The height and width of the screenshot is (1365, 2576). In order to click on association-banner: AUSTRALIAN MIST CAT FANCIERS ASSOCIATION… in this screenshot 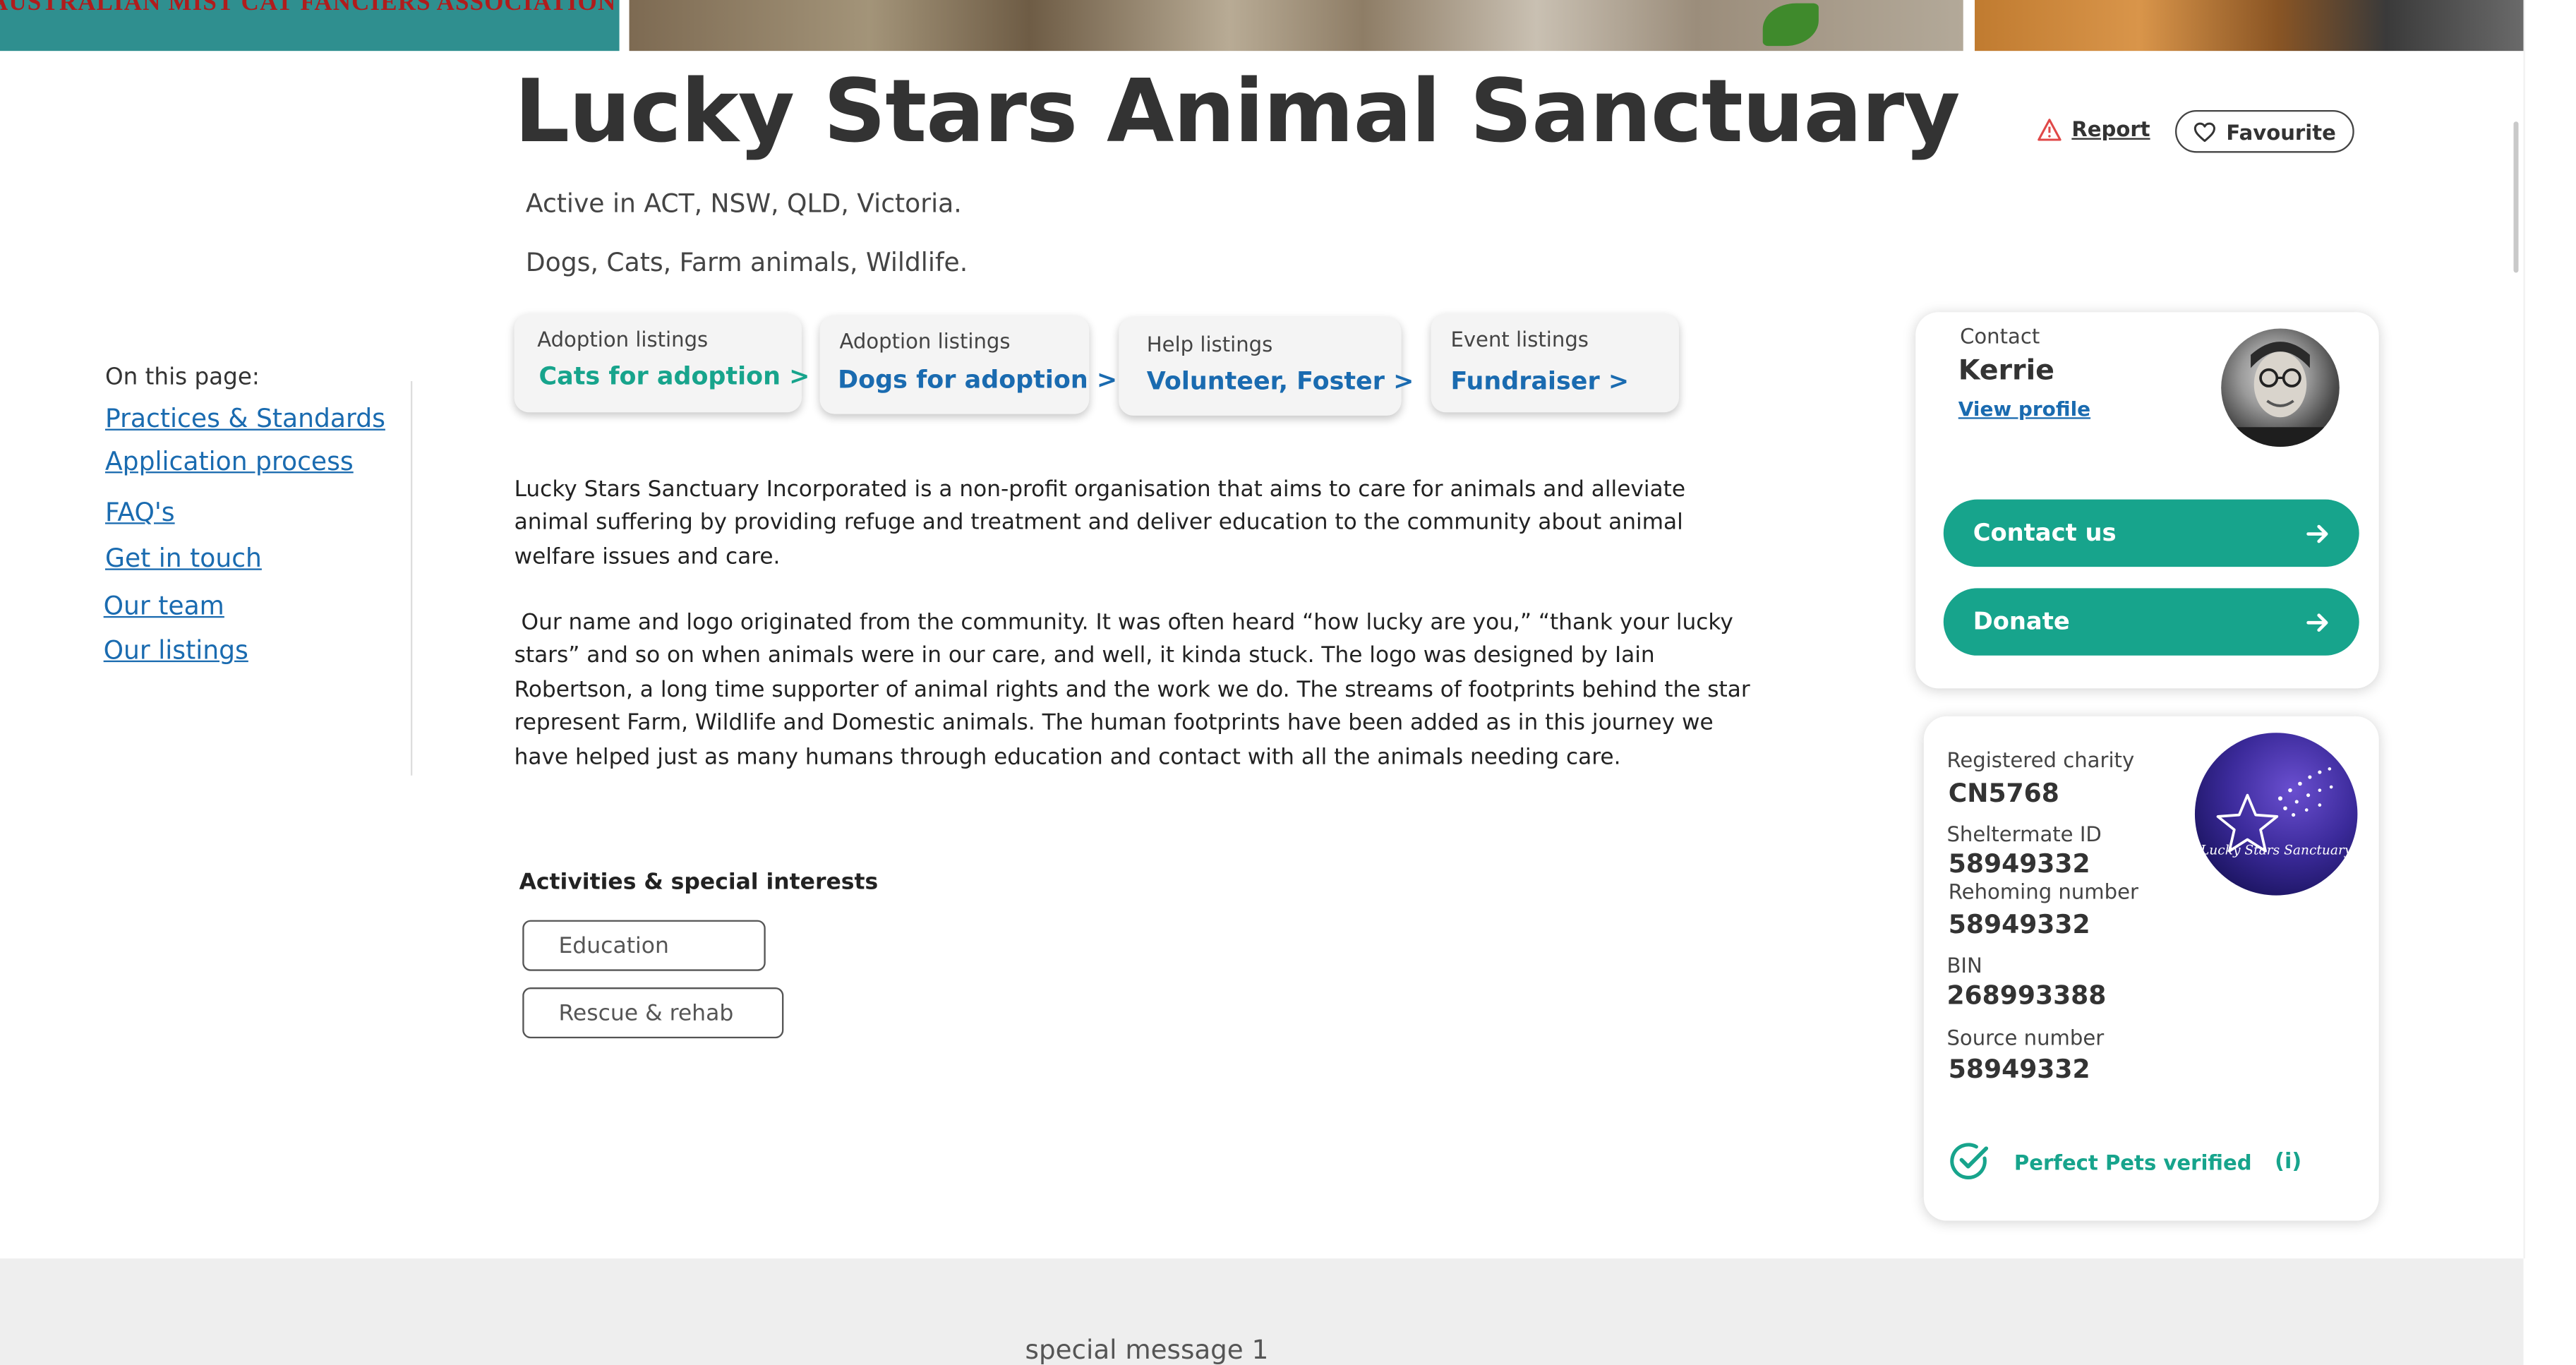, I will do `click(310, 26)`.